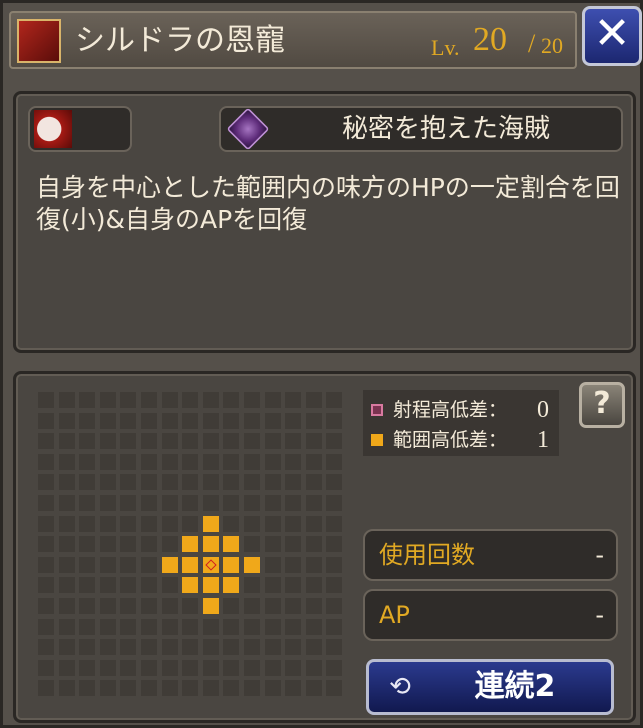  I want to click on help-button: ?, so click(602, 405).